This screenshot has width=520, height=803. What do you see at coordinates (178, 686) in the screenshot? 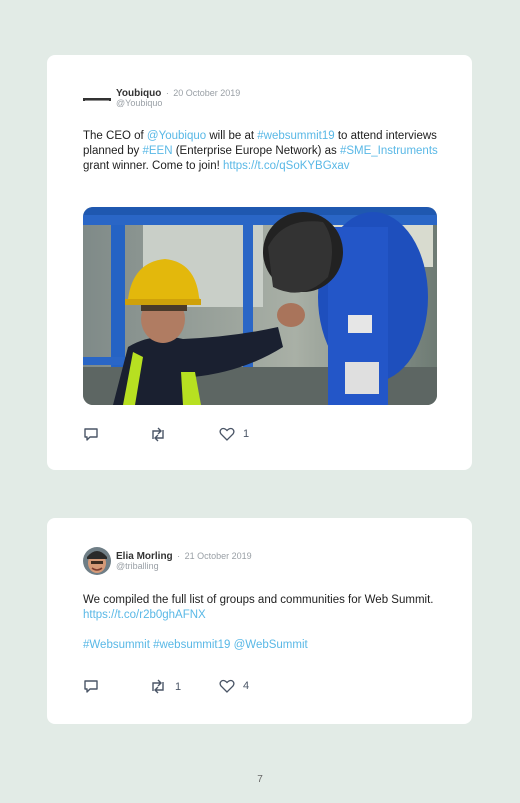
I see `retweet-count: 1` at bounding box center [178, 686].